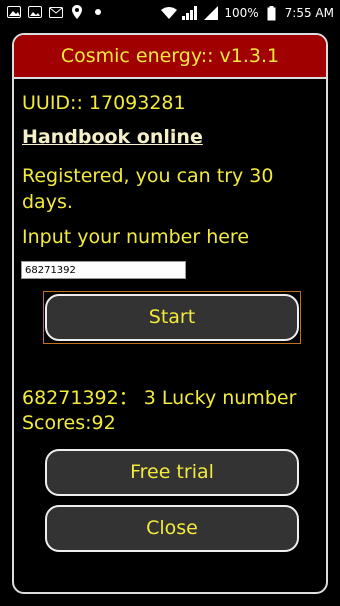 The width and height of the screenshot is (340, 606). I want to click on battery-icon, so click(272, 13).